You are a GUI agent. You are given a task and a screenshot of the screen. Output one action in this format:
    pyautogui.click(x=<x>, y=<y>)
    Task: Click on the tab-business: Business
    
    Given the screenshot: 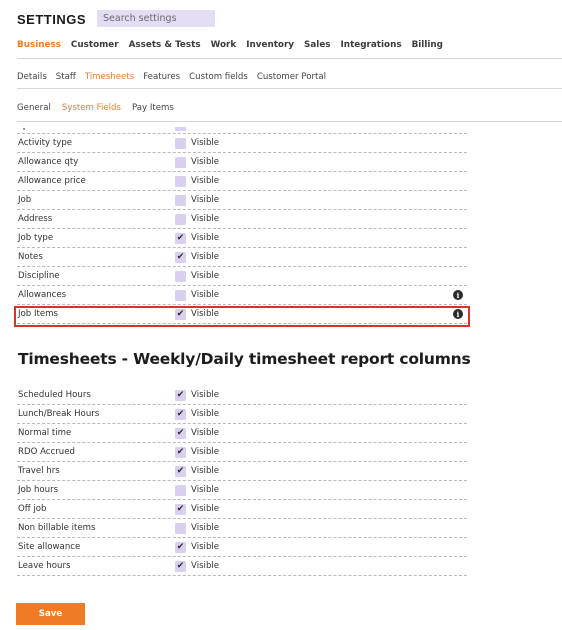 What is the action you would take?
    pyautogui.click(x=39, y=45)
    